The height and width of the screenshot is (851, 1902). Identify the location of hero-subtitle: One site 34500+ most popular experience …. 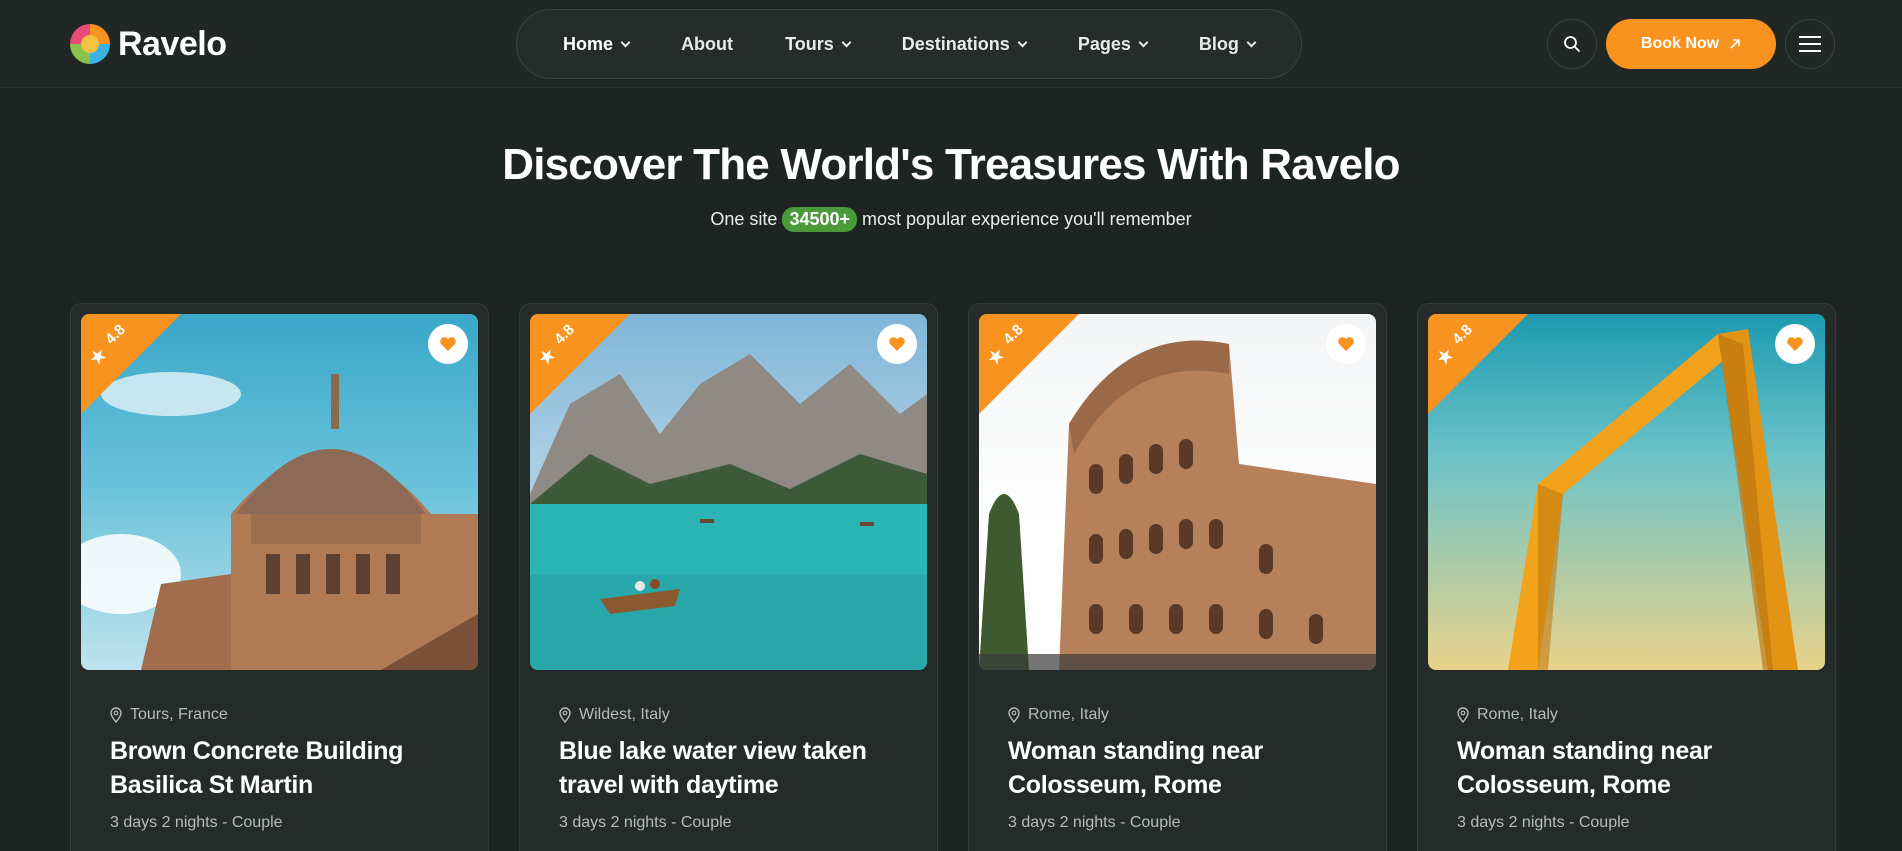
(951, 219).